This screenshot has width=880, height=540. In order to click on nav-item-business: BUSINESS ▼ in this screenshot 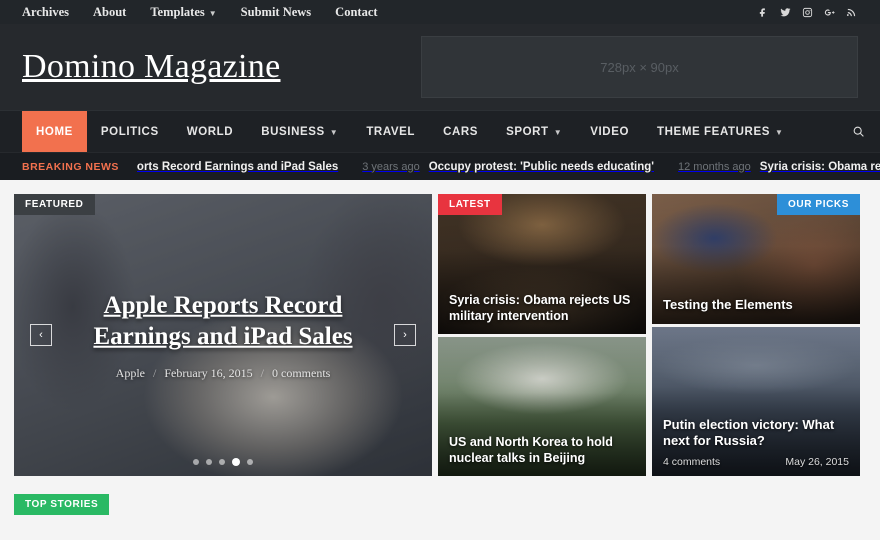, I will do `click(299, 131)`.